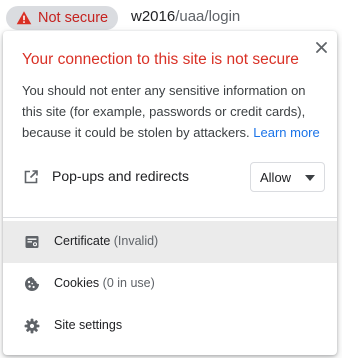 The height and width of the screenshot is (358, 342). I want to click on close-icon, so click(321, 47).